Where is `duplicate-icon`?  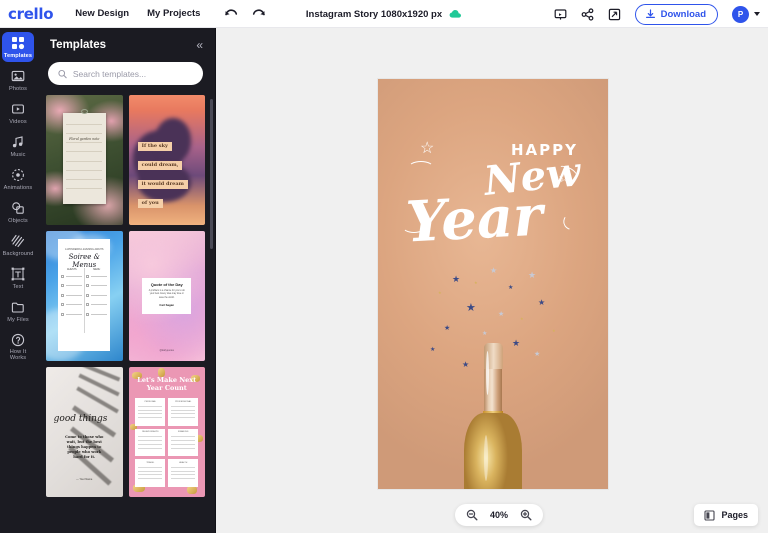
duplicate-icon is located at coordinates (614, 14).